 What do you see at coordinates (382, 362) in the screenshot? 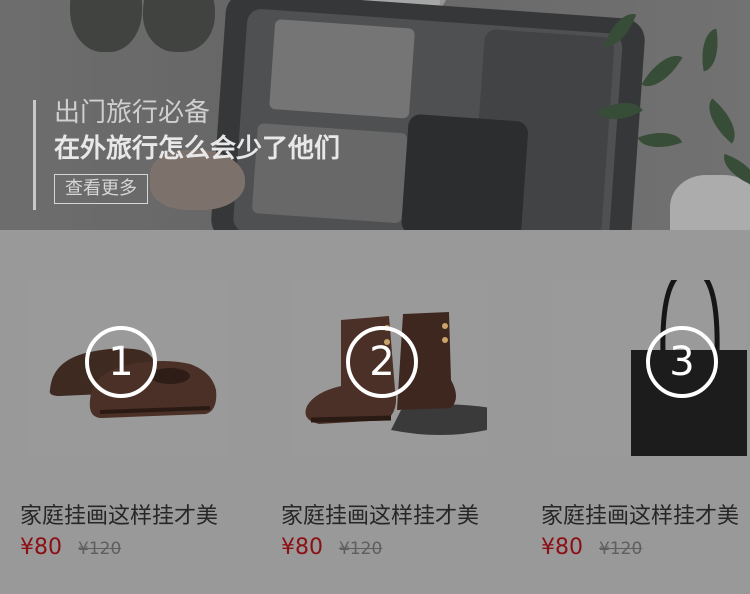
I see `rank-badge: 2` at bounding box center [382, 362].